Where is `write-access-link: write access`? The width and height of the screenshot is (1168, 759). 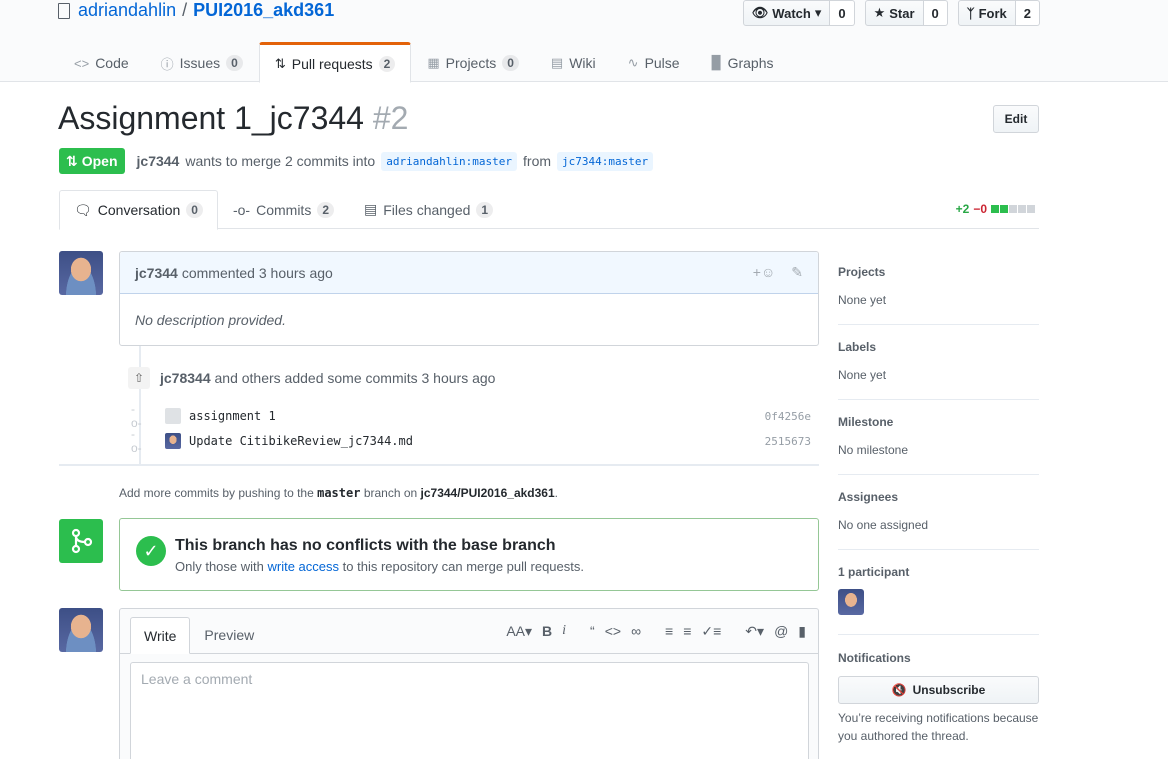
write-access-link: write access is located at coordinates (304, 566).